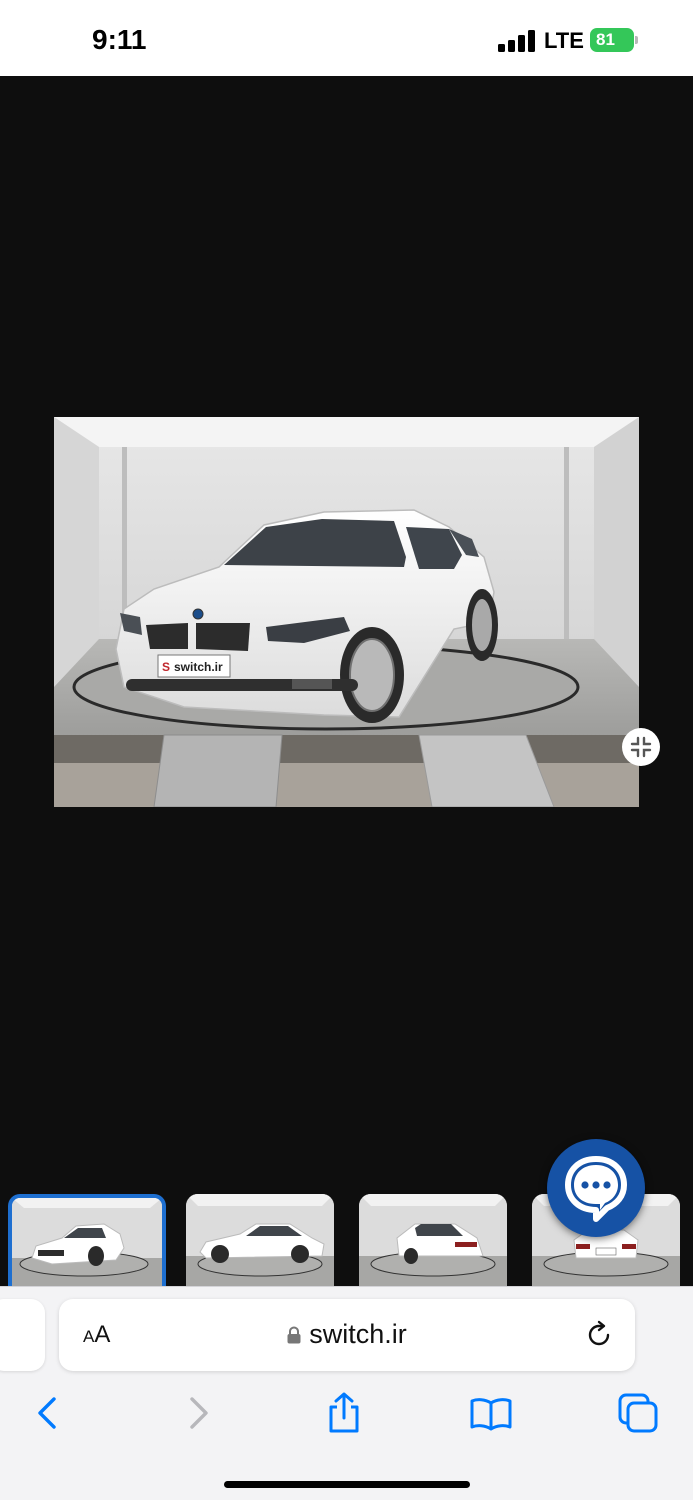 This screenshot has height=1500, width=693. I want to click on home-indicator, so click(347, 1484).